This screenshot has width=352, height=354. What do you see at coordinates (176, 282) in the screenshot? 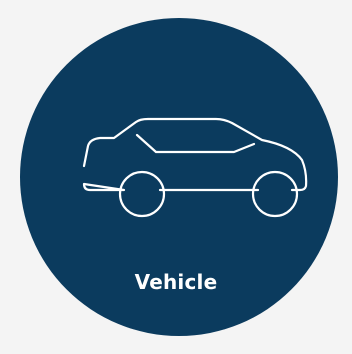
I see `vehicle-label: Vehicle` at bounding box center [176, 282].